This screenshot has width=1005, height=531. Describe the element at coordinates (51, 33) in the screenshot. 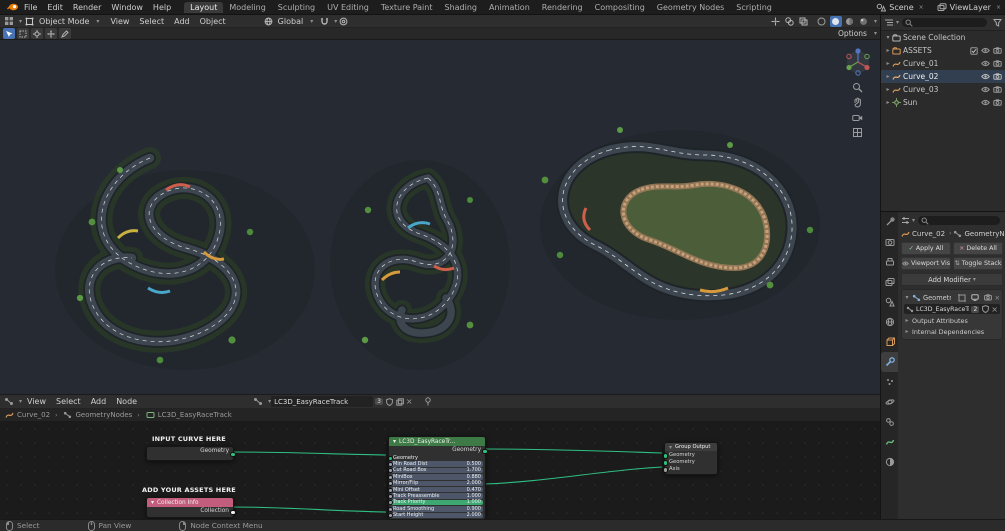

I see `tool-move-icon` at that location.